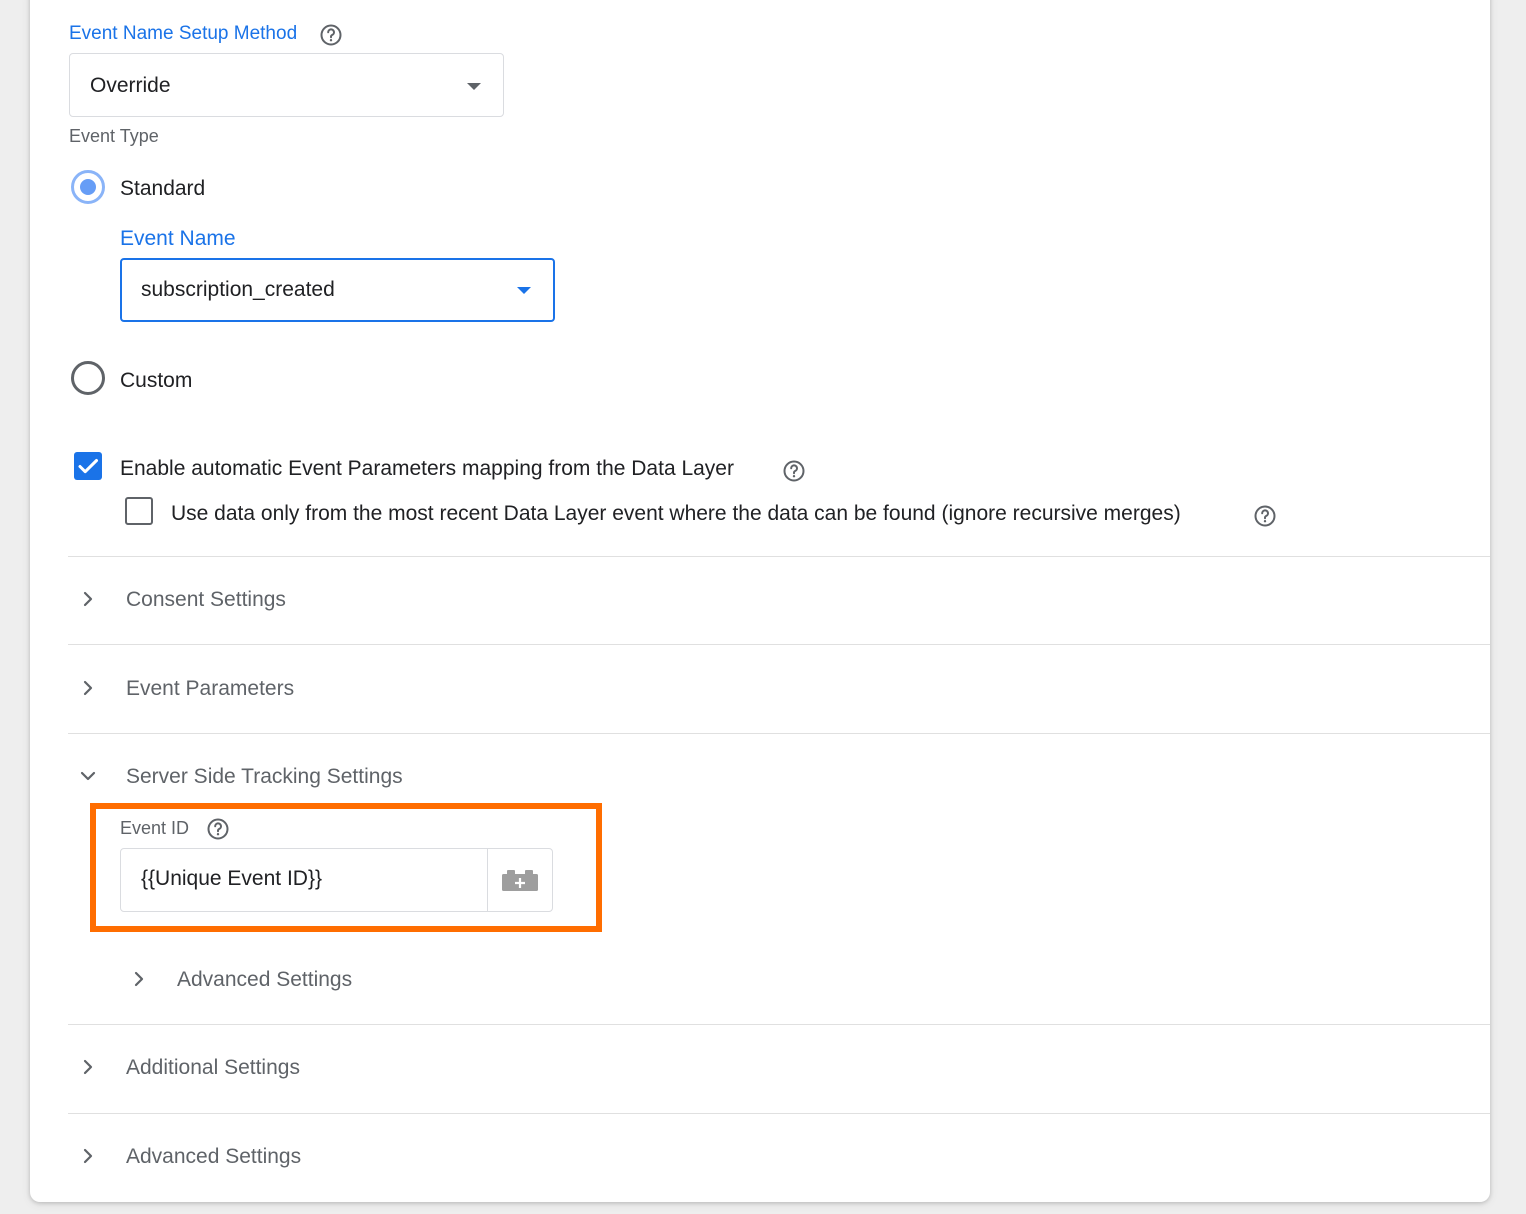  I want to click on add-variable-brick-icon, so click(520, 880).